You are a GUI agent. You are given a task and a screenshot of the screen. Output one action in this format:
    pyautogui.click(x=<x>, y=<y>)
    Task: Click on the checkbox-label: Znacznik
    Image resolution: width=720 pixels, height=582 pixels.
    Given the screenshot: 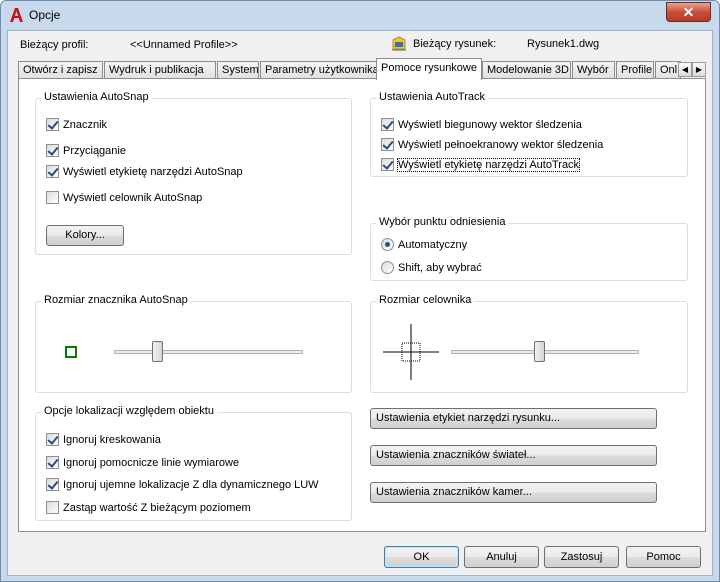 What is the action you would take?
    pyautogui.click(x=85, y=124)
    